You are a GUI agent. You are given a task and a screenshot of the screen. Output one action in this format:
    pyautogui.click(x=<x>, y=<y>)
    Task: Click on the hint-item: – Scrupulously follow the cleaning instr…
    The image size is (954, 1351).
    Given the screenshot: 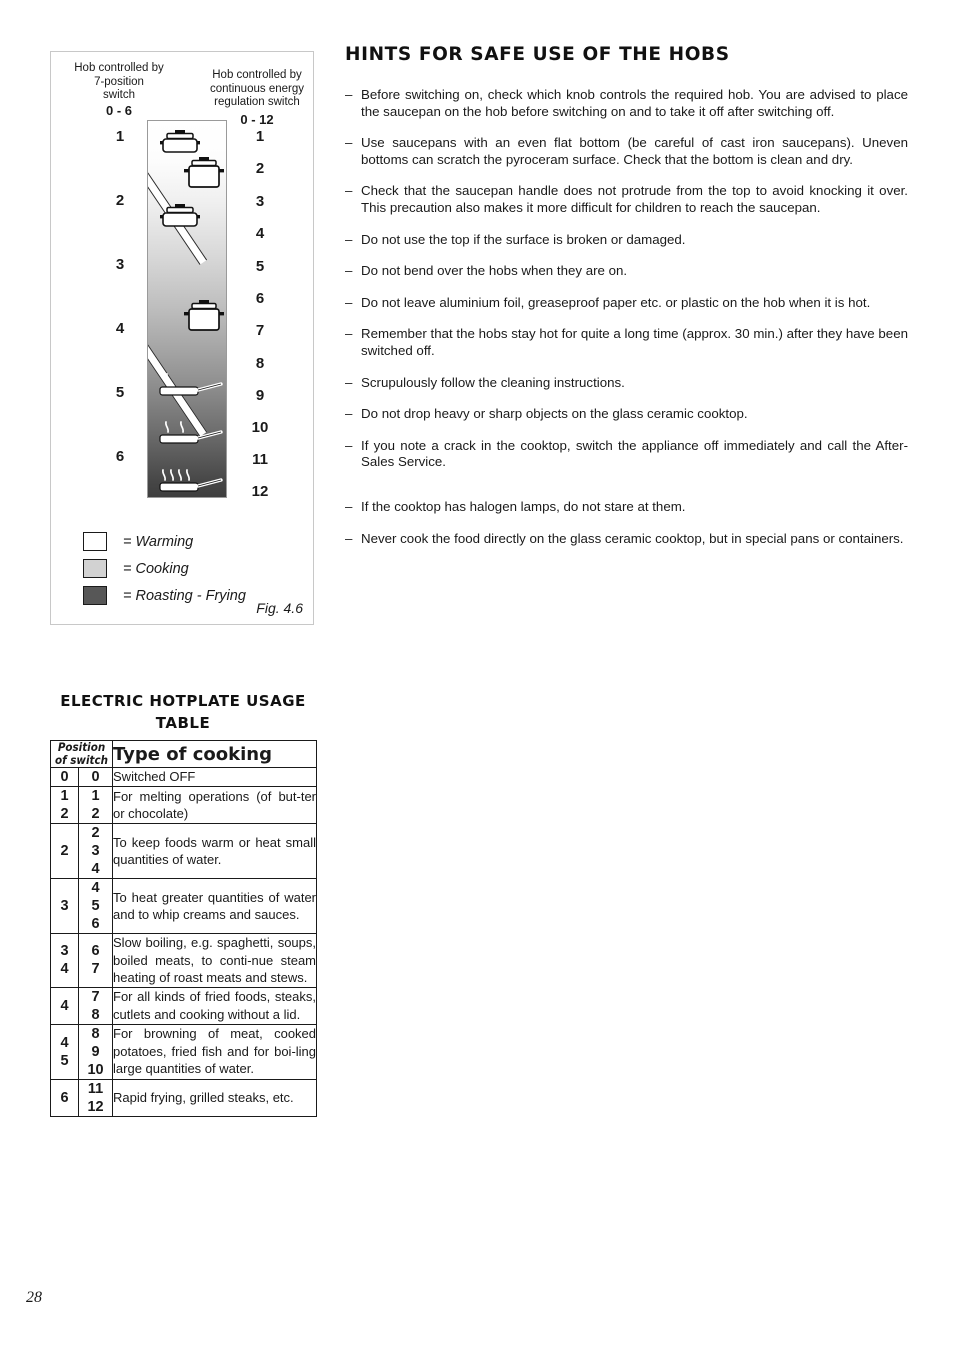 What is the action you would take?
    pyautogui.click(x=626, y=383)
    